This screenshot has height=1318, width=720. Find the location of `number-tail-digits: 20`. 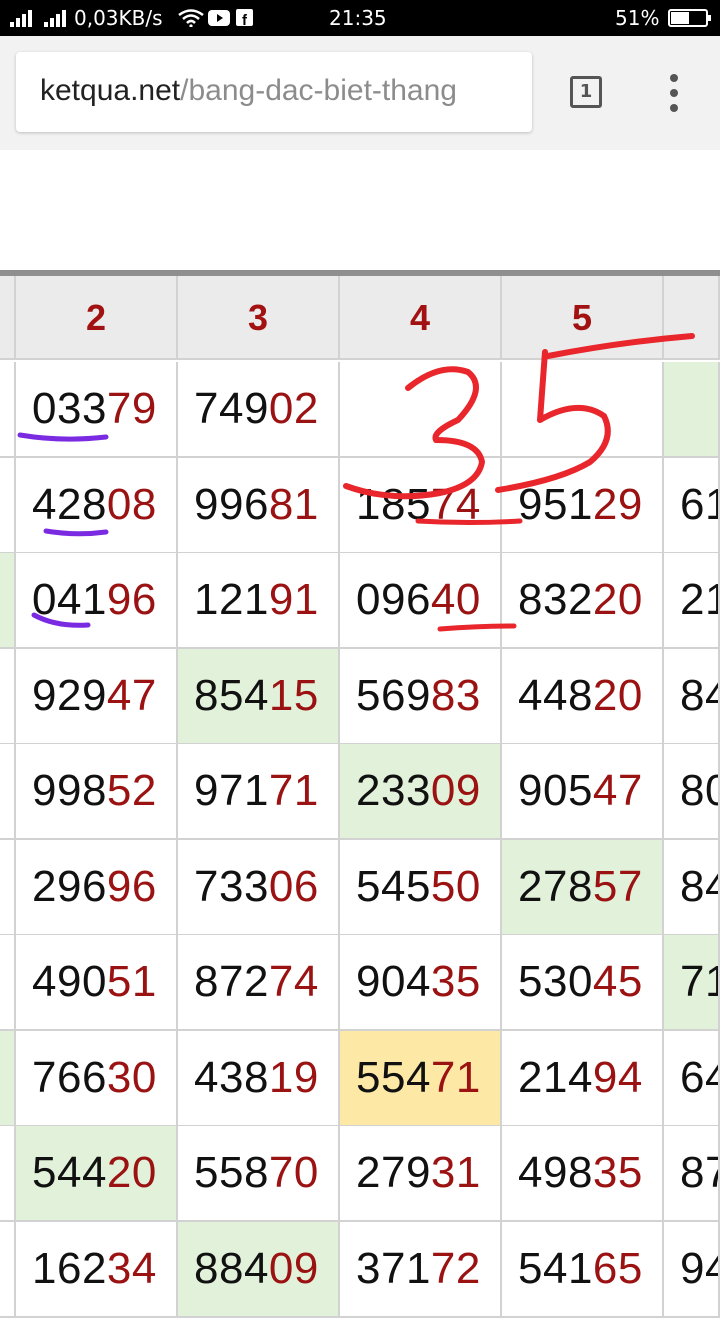

number-tail-digits: 20 is located at coordinates (617, 599).